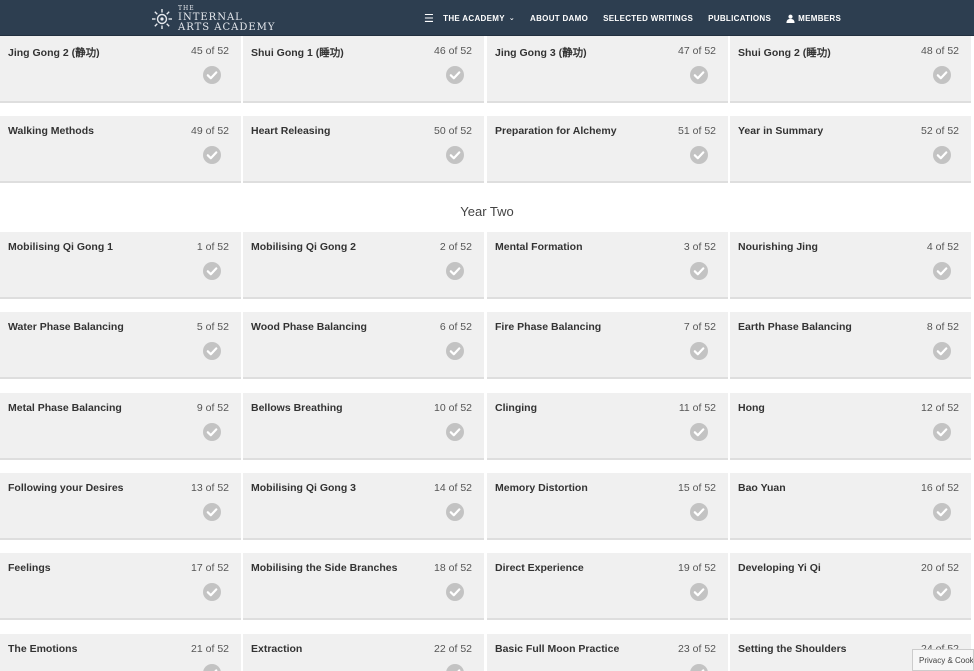 The height and width of the screenshot is (671, 974). Describe the element at coordinates (51, 131) in the screenshot. I see `lesson-title: Walking Methods` at that location.